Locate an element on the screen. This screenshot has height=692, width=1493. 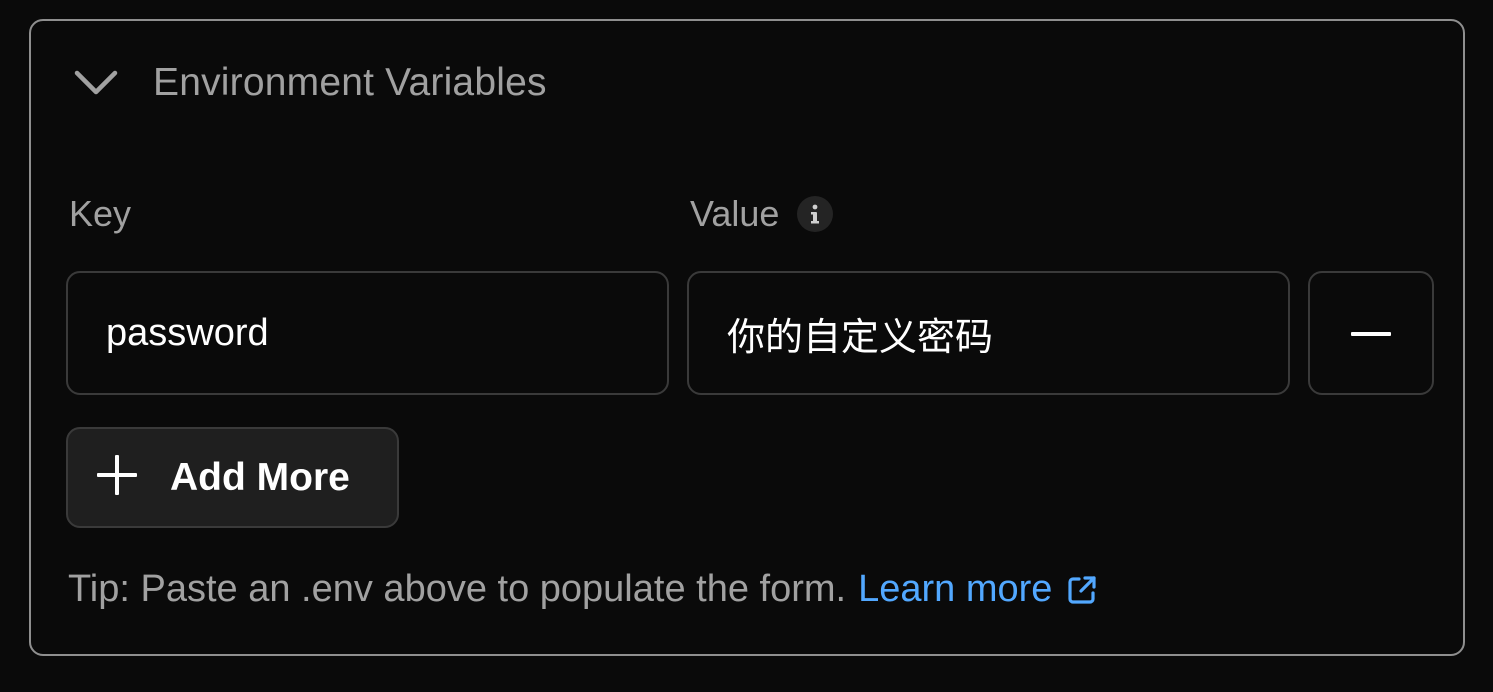
add-more-label: Add More is located at coordinates (260, 477).